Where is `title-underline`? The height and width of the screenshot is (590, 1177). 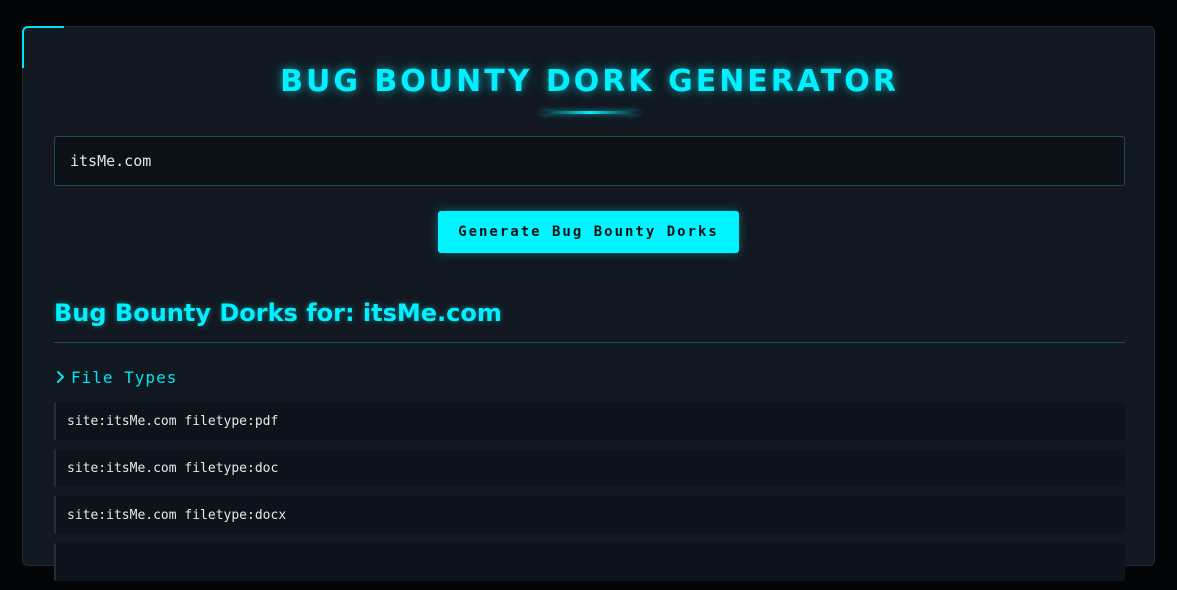 title-underline is located at coordinates (590, 112).